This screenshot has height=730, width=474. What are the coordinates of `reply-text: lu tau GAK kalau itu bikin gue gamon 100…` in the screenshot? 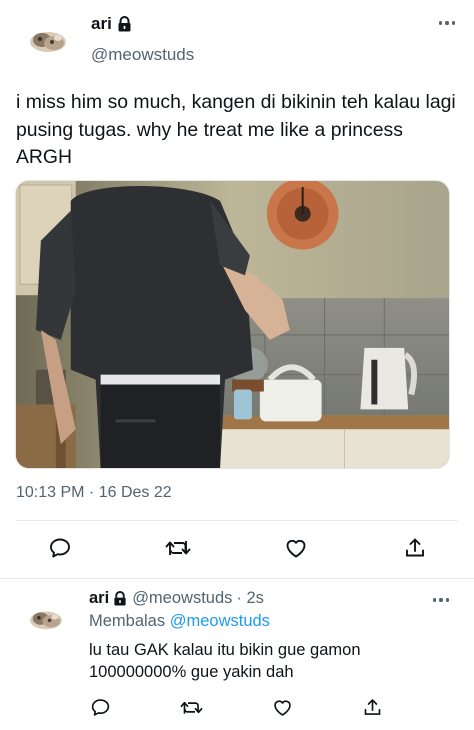 It's located at (225, 661).